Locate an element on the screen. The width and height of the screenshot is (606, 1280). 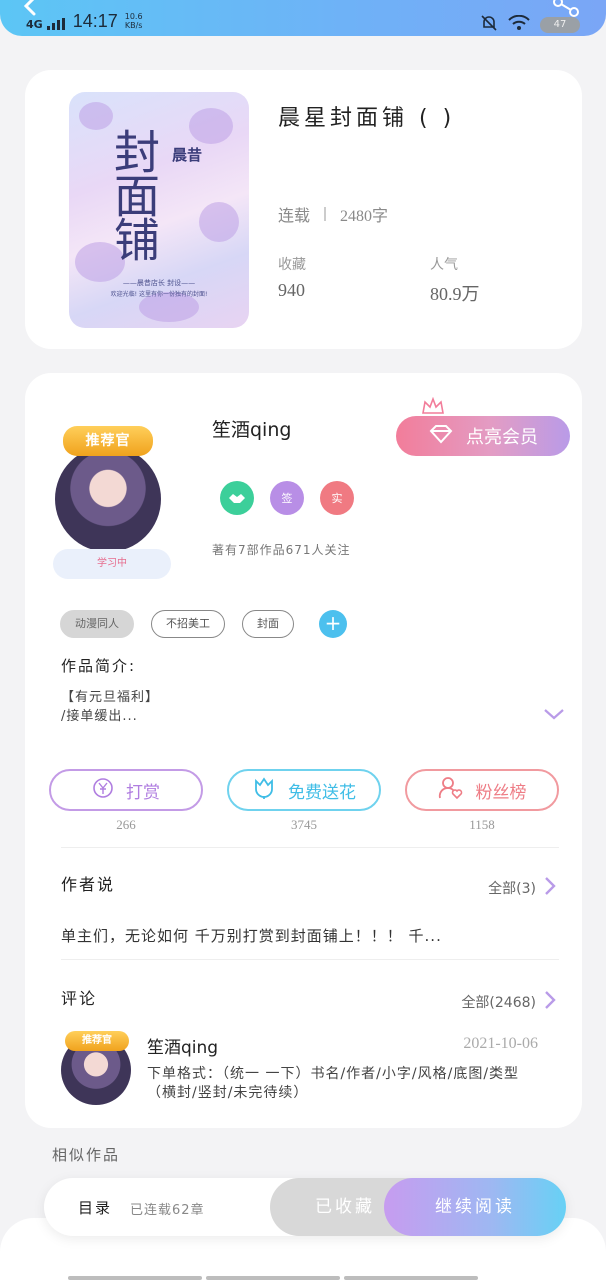
send-flower-label: 免费送花 is located at coordinates (322, 792).